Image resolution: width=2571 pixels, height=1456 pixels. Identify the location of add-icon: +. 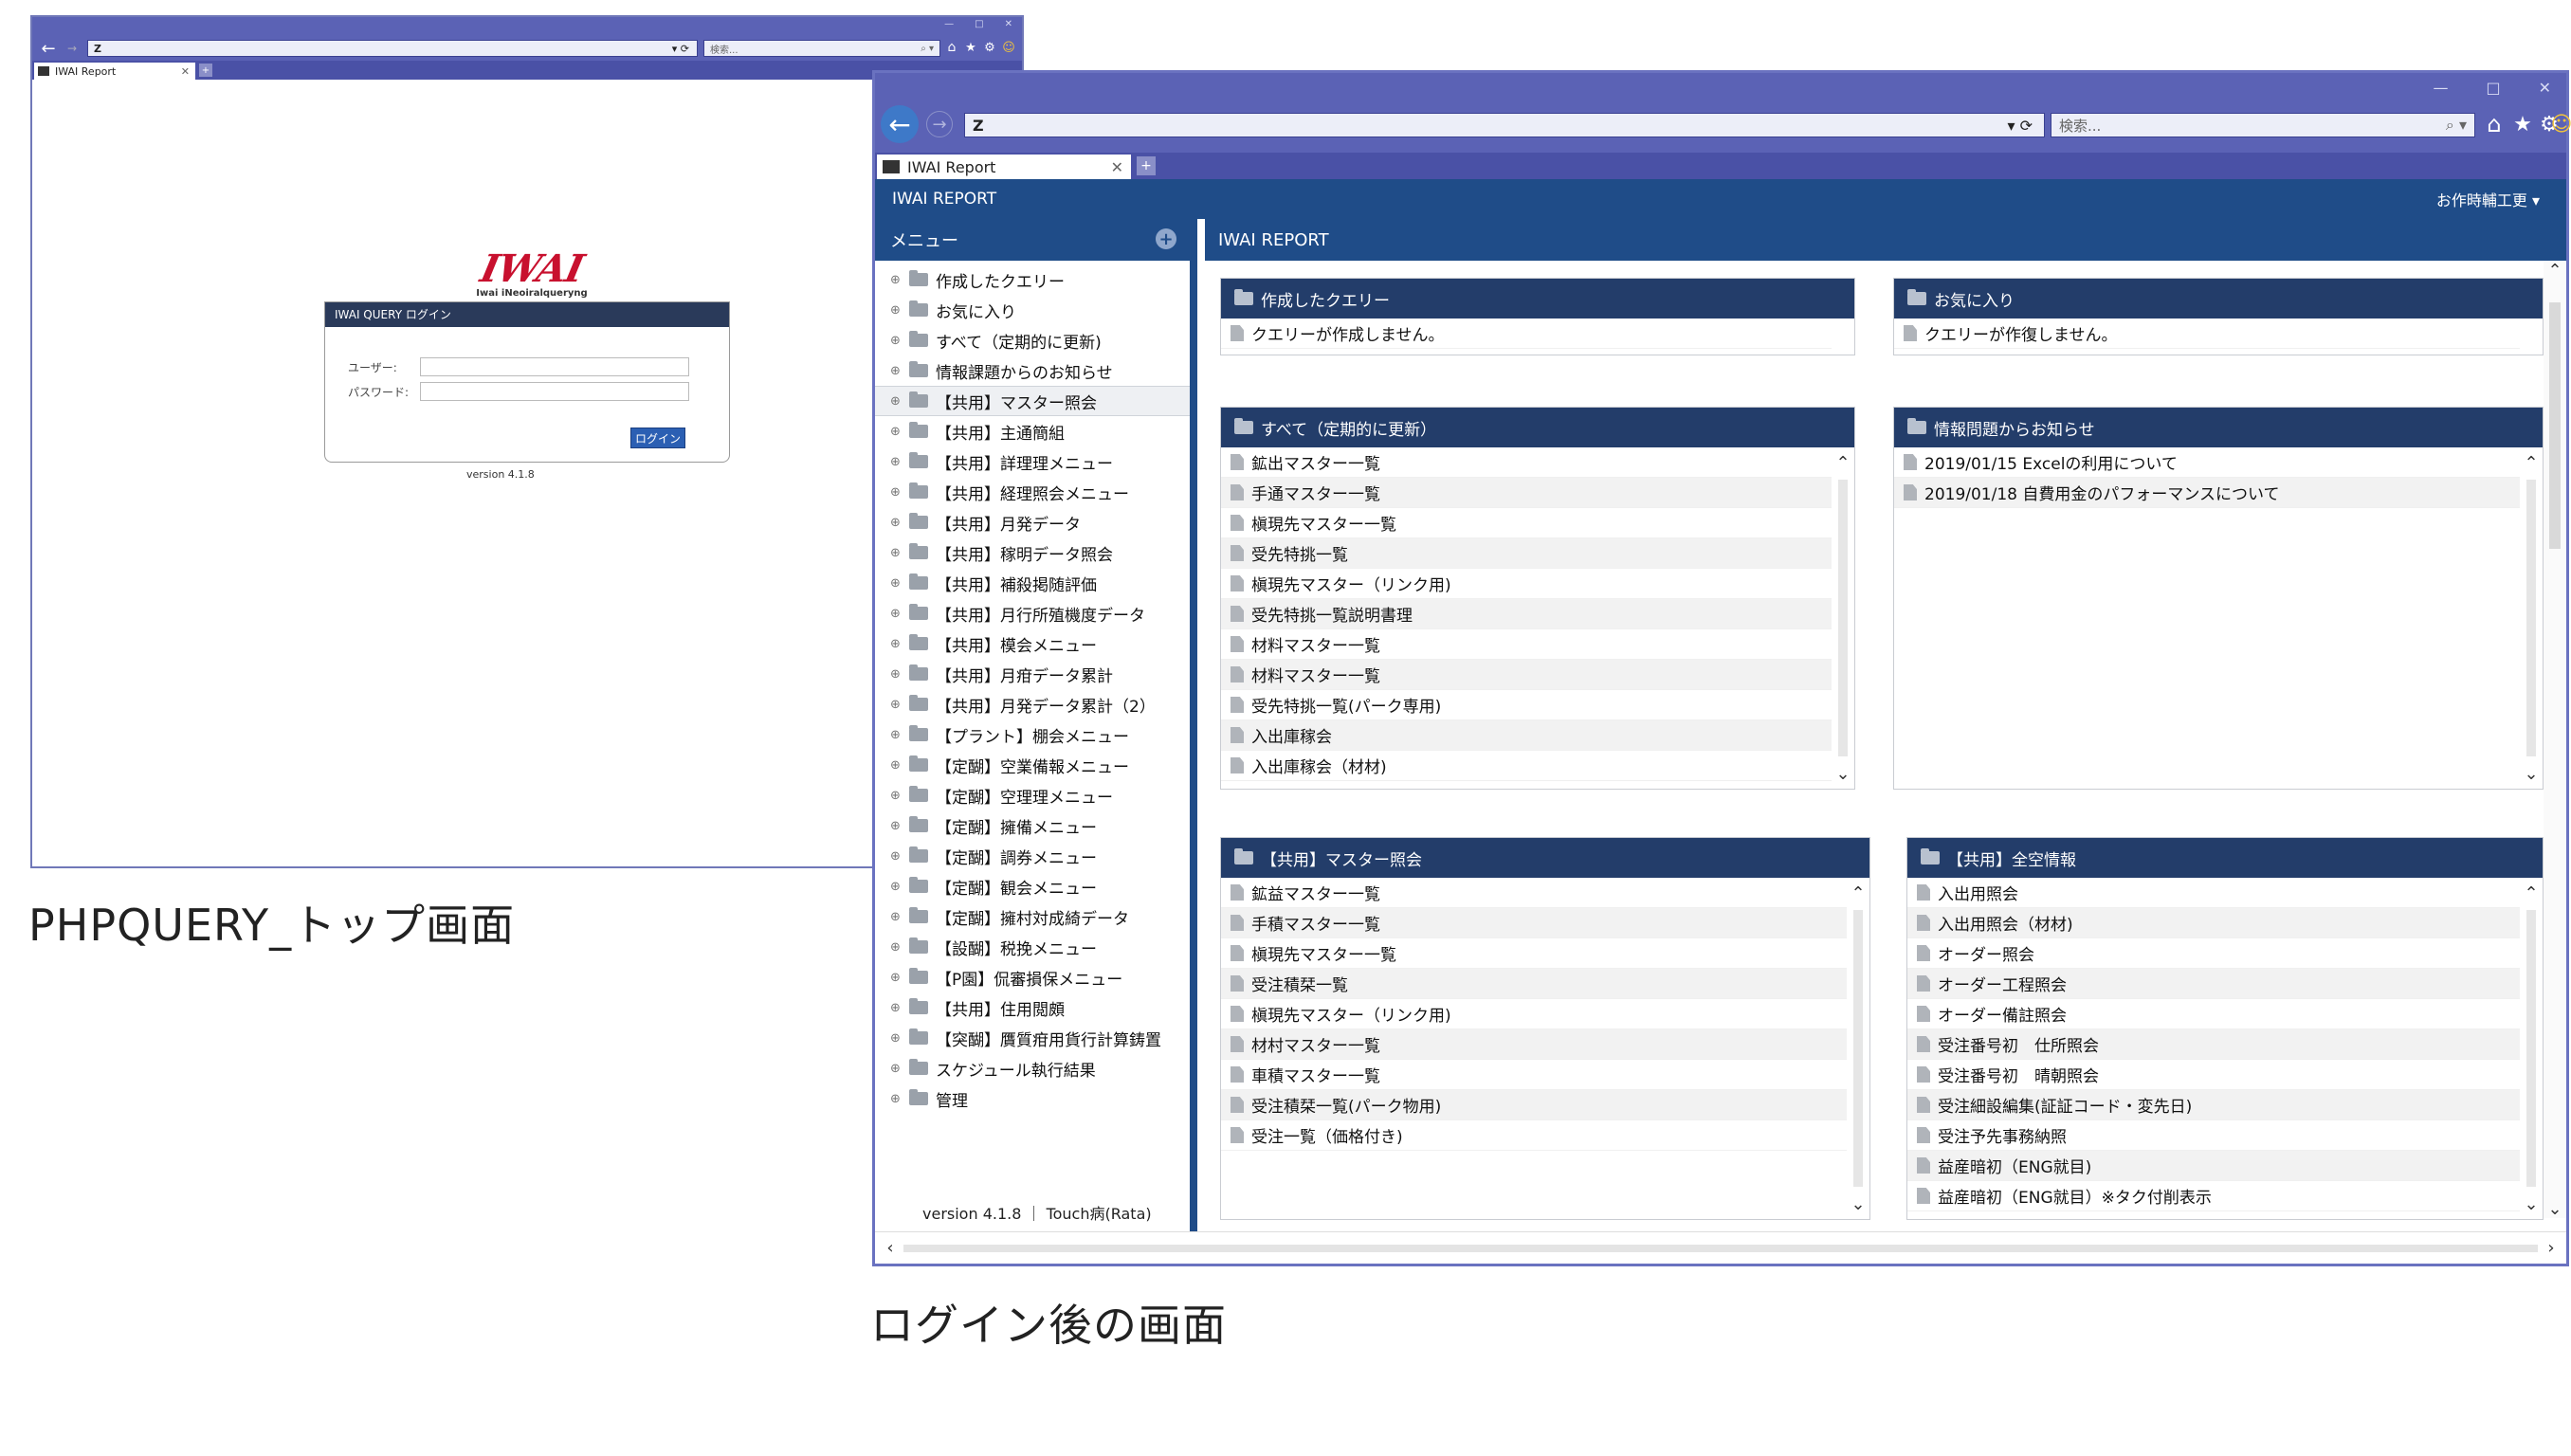
(1166, 238).